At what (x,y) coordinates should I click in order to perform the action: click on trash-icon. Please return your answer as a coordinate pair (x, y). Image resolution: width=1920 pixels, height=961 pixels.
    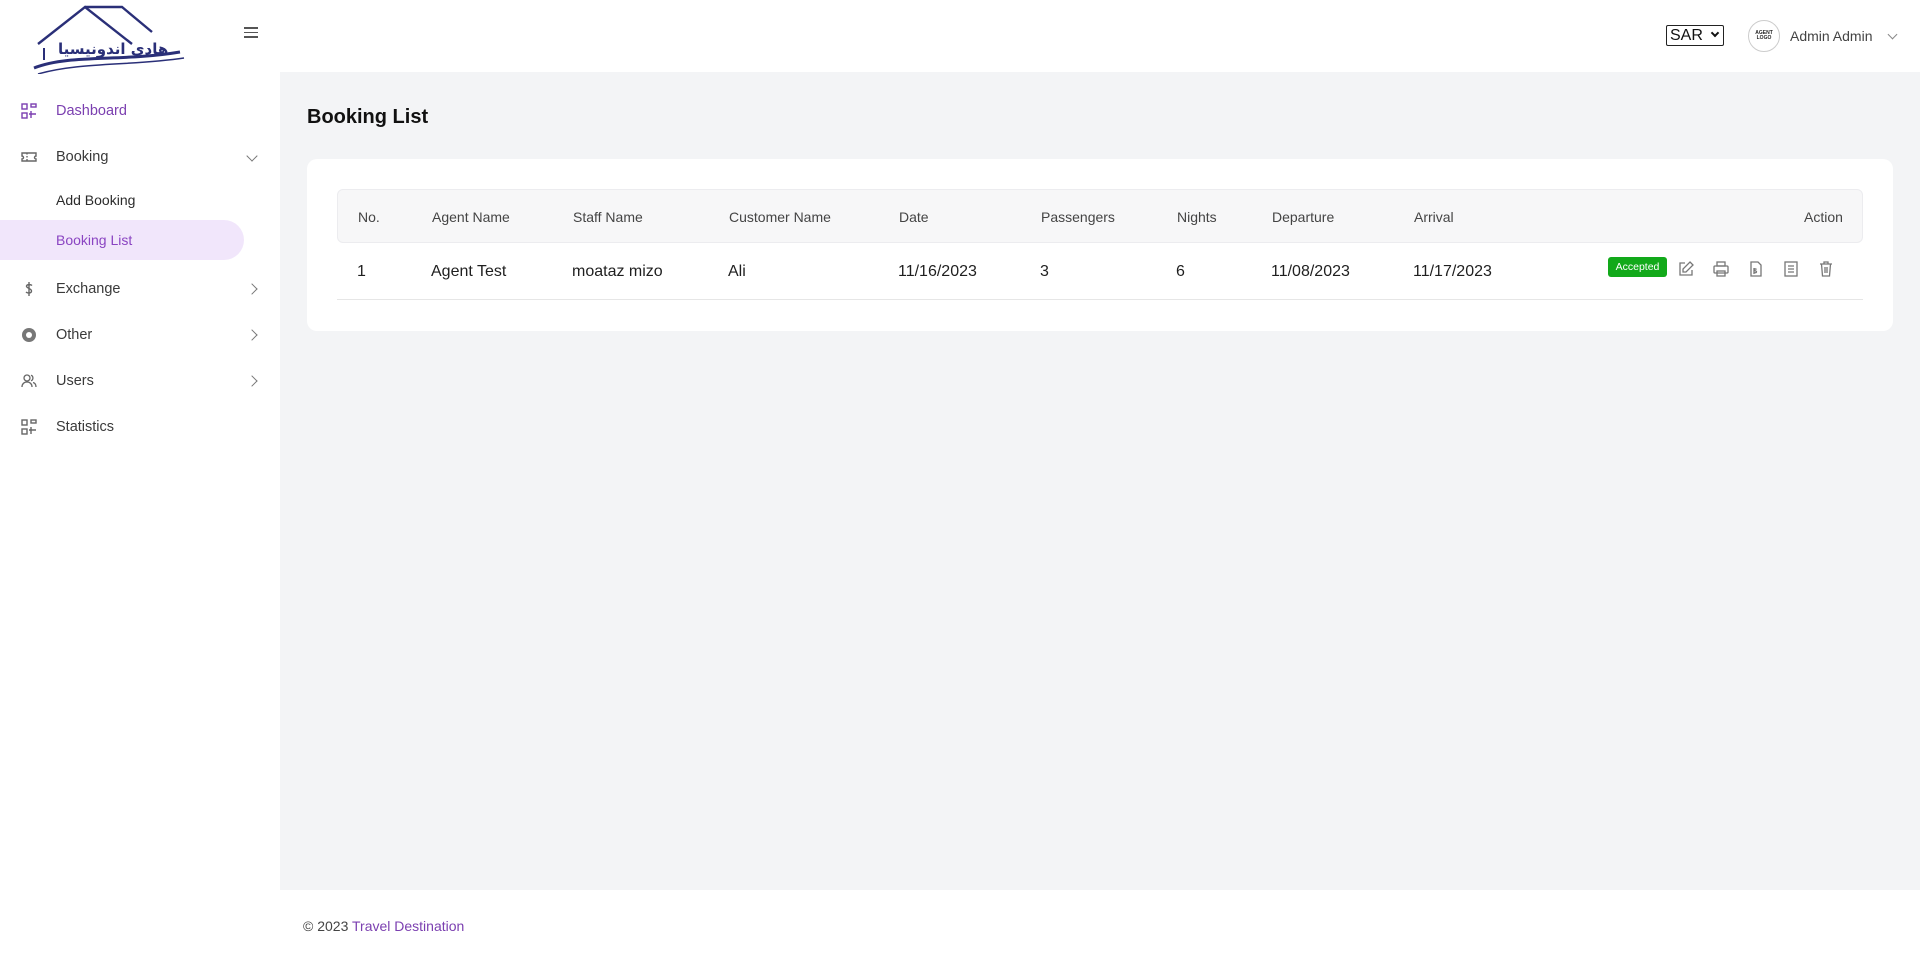
    Looking at the image, I should click on (1826, 269).